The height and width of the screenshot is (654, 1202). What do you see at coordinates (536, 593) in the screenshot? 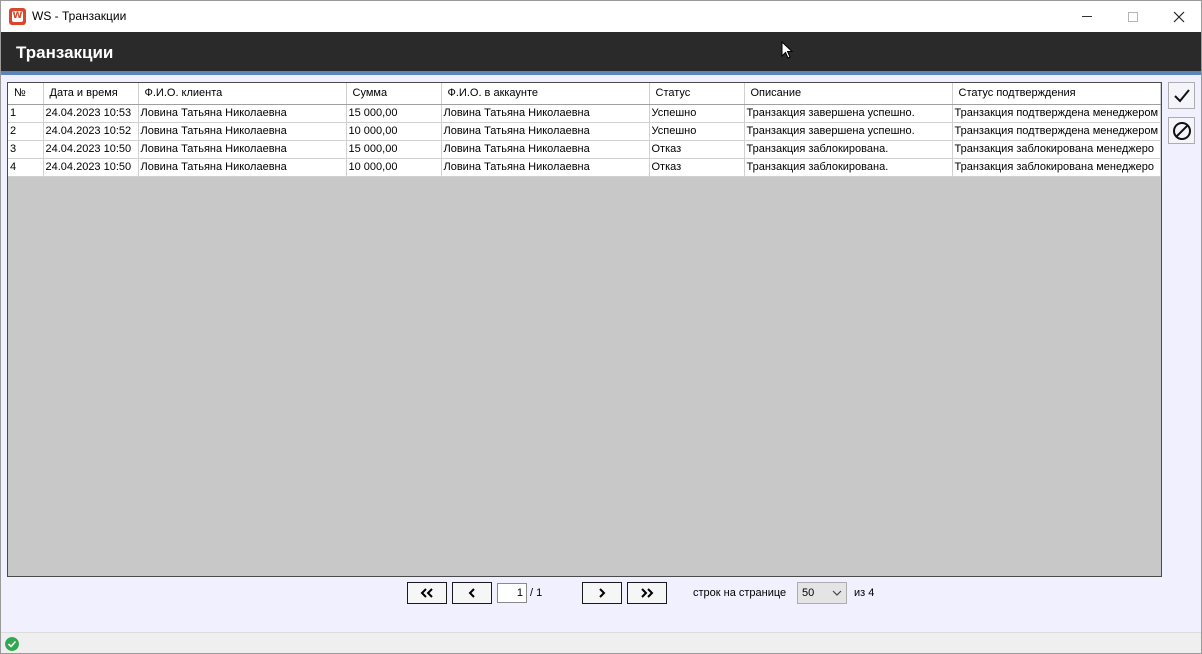
I see `total-pages-label: / 1` at bounding box center [536, 593].